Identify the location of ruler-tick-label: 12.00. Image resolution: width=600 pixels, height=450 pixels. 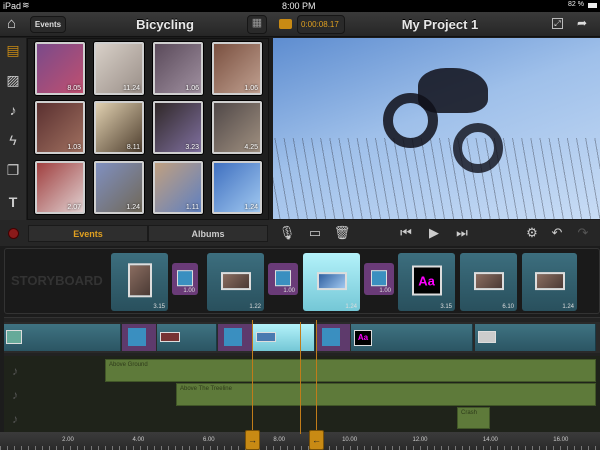
(420, 440).